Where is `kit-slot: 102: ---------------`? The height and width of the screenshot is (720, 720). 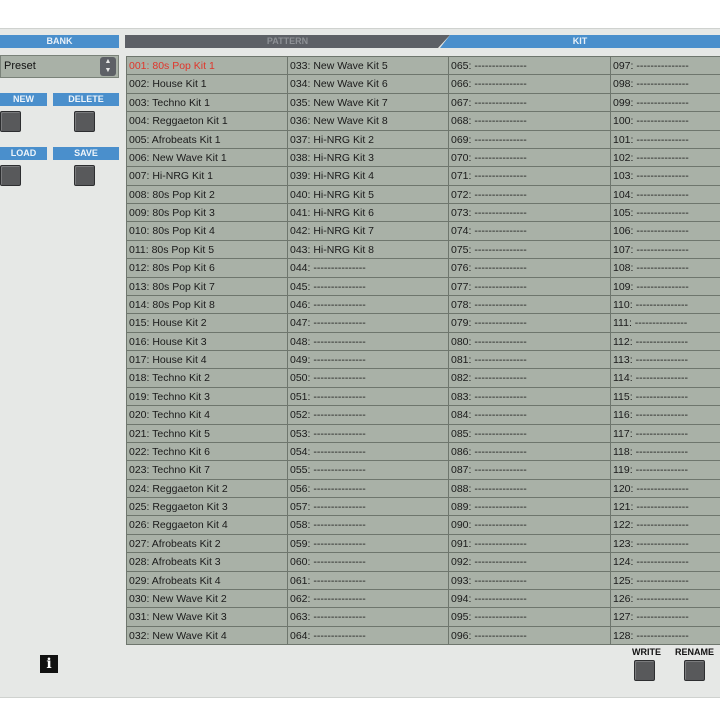 kit-slot: 102: --------------- is located at coordinates (665, 158).